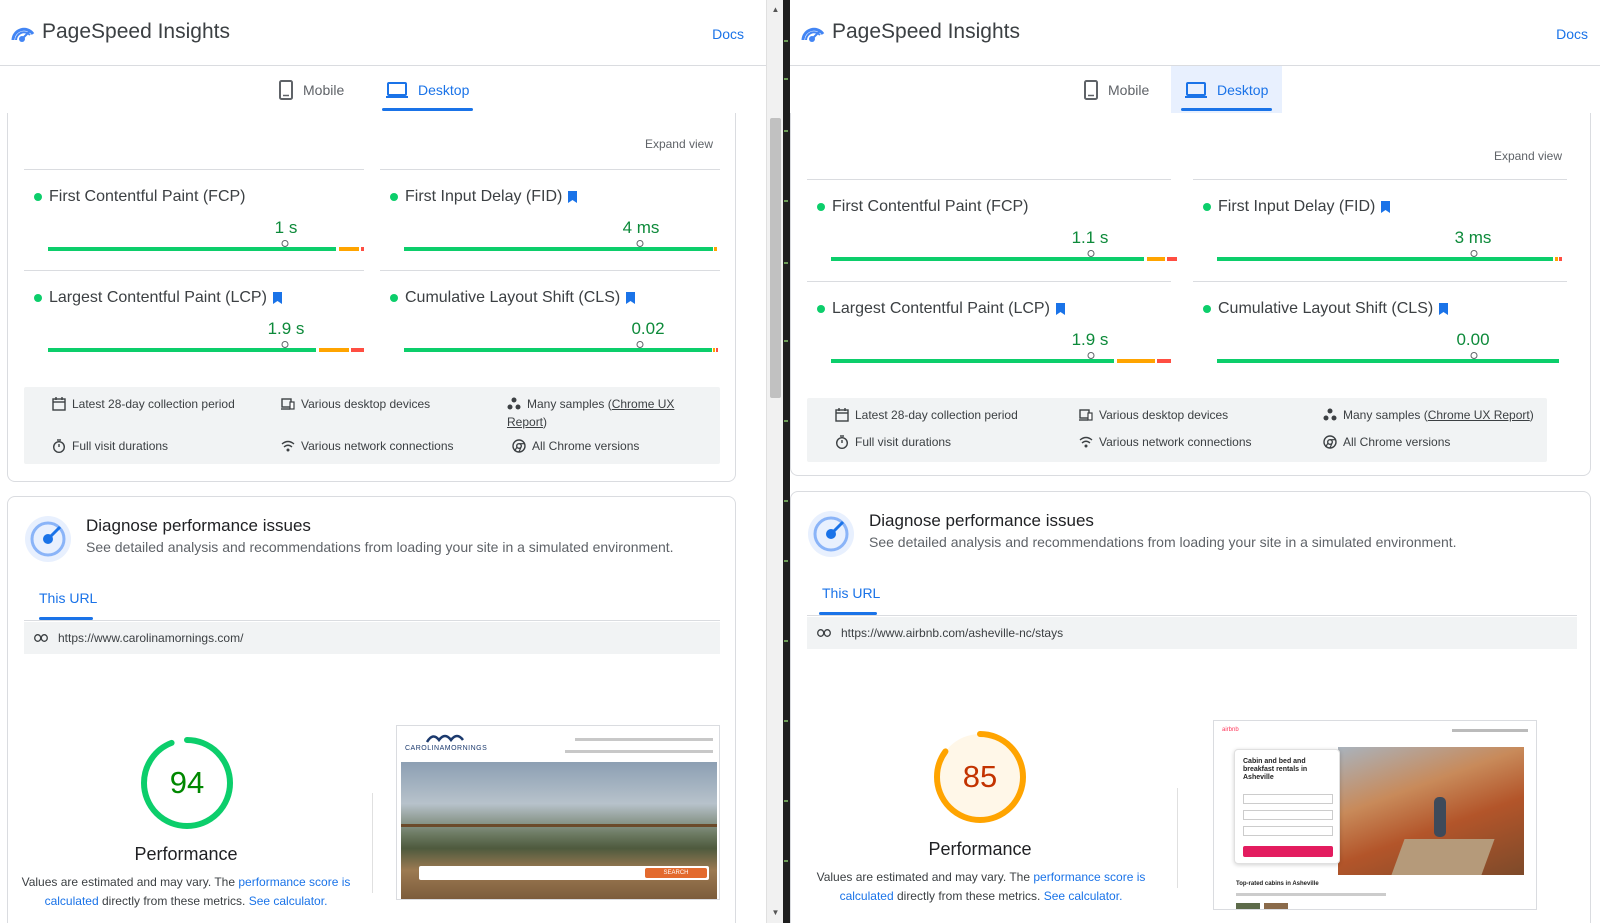 The width and height of the screenshot is (1600, 923). Describe the element at coordinates (775, 913) in the screenshot. I see `scroll-down-arrow-icon: ▼` at that location.